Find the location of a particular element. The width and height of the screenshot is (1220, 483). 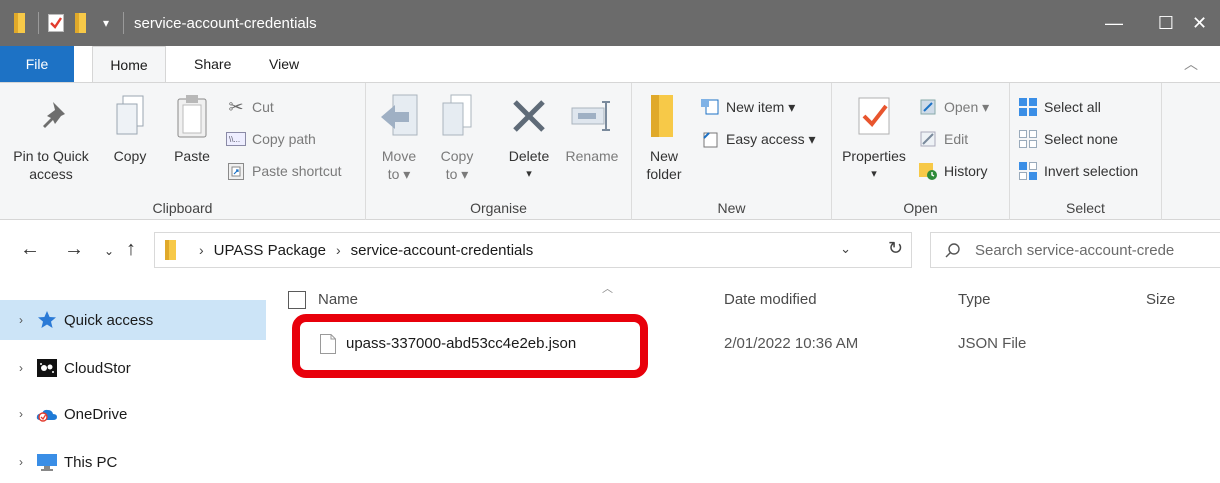

cloudstor-icon is located at coordinates (47, 368).